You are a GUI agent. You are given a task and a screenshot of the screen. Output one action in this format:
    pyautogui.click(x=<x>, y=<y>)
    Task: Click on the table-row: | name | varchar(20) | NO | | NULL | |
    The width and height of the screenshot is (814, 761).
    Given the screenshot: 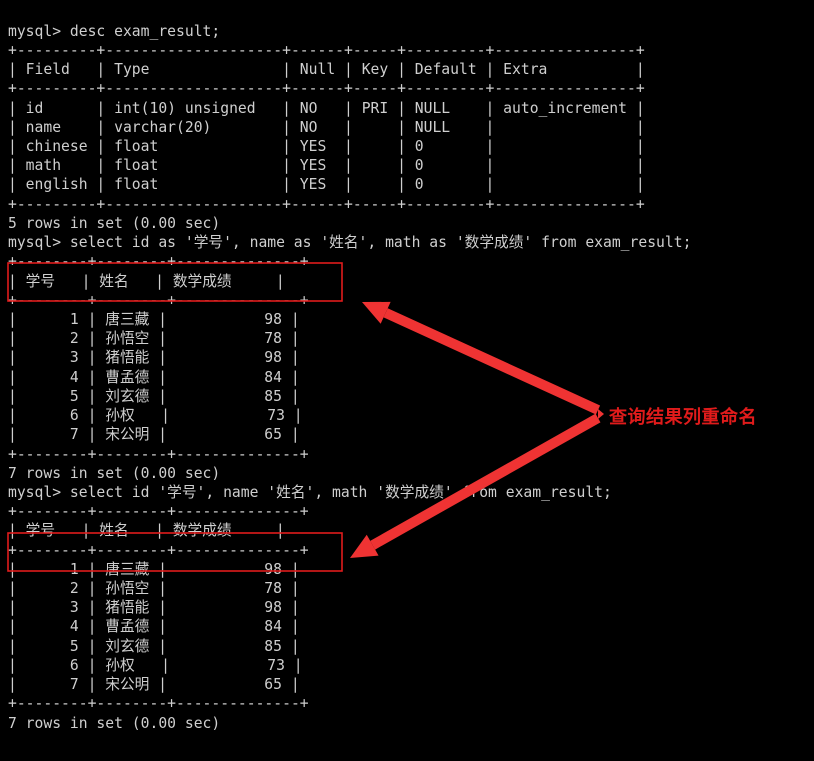 What is the action you would take?
    pyautogui.click(x=326, y=127)
    